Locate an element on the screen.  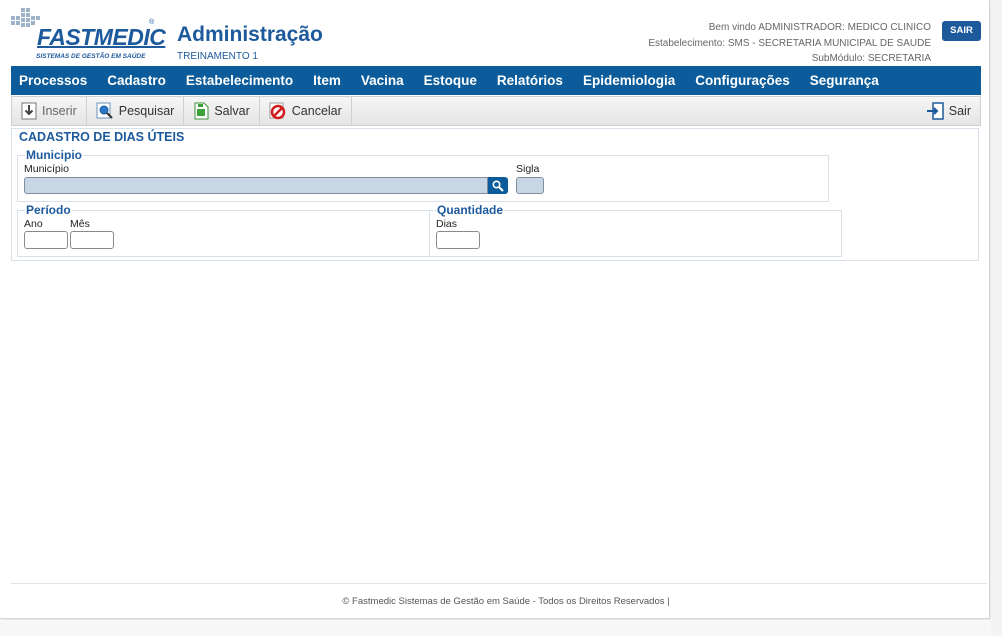
search-button: Pesquisar is located at coordinates (136, 111).